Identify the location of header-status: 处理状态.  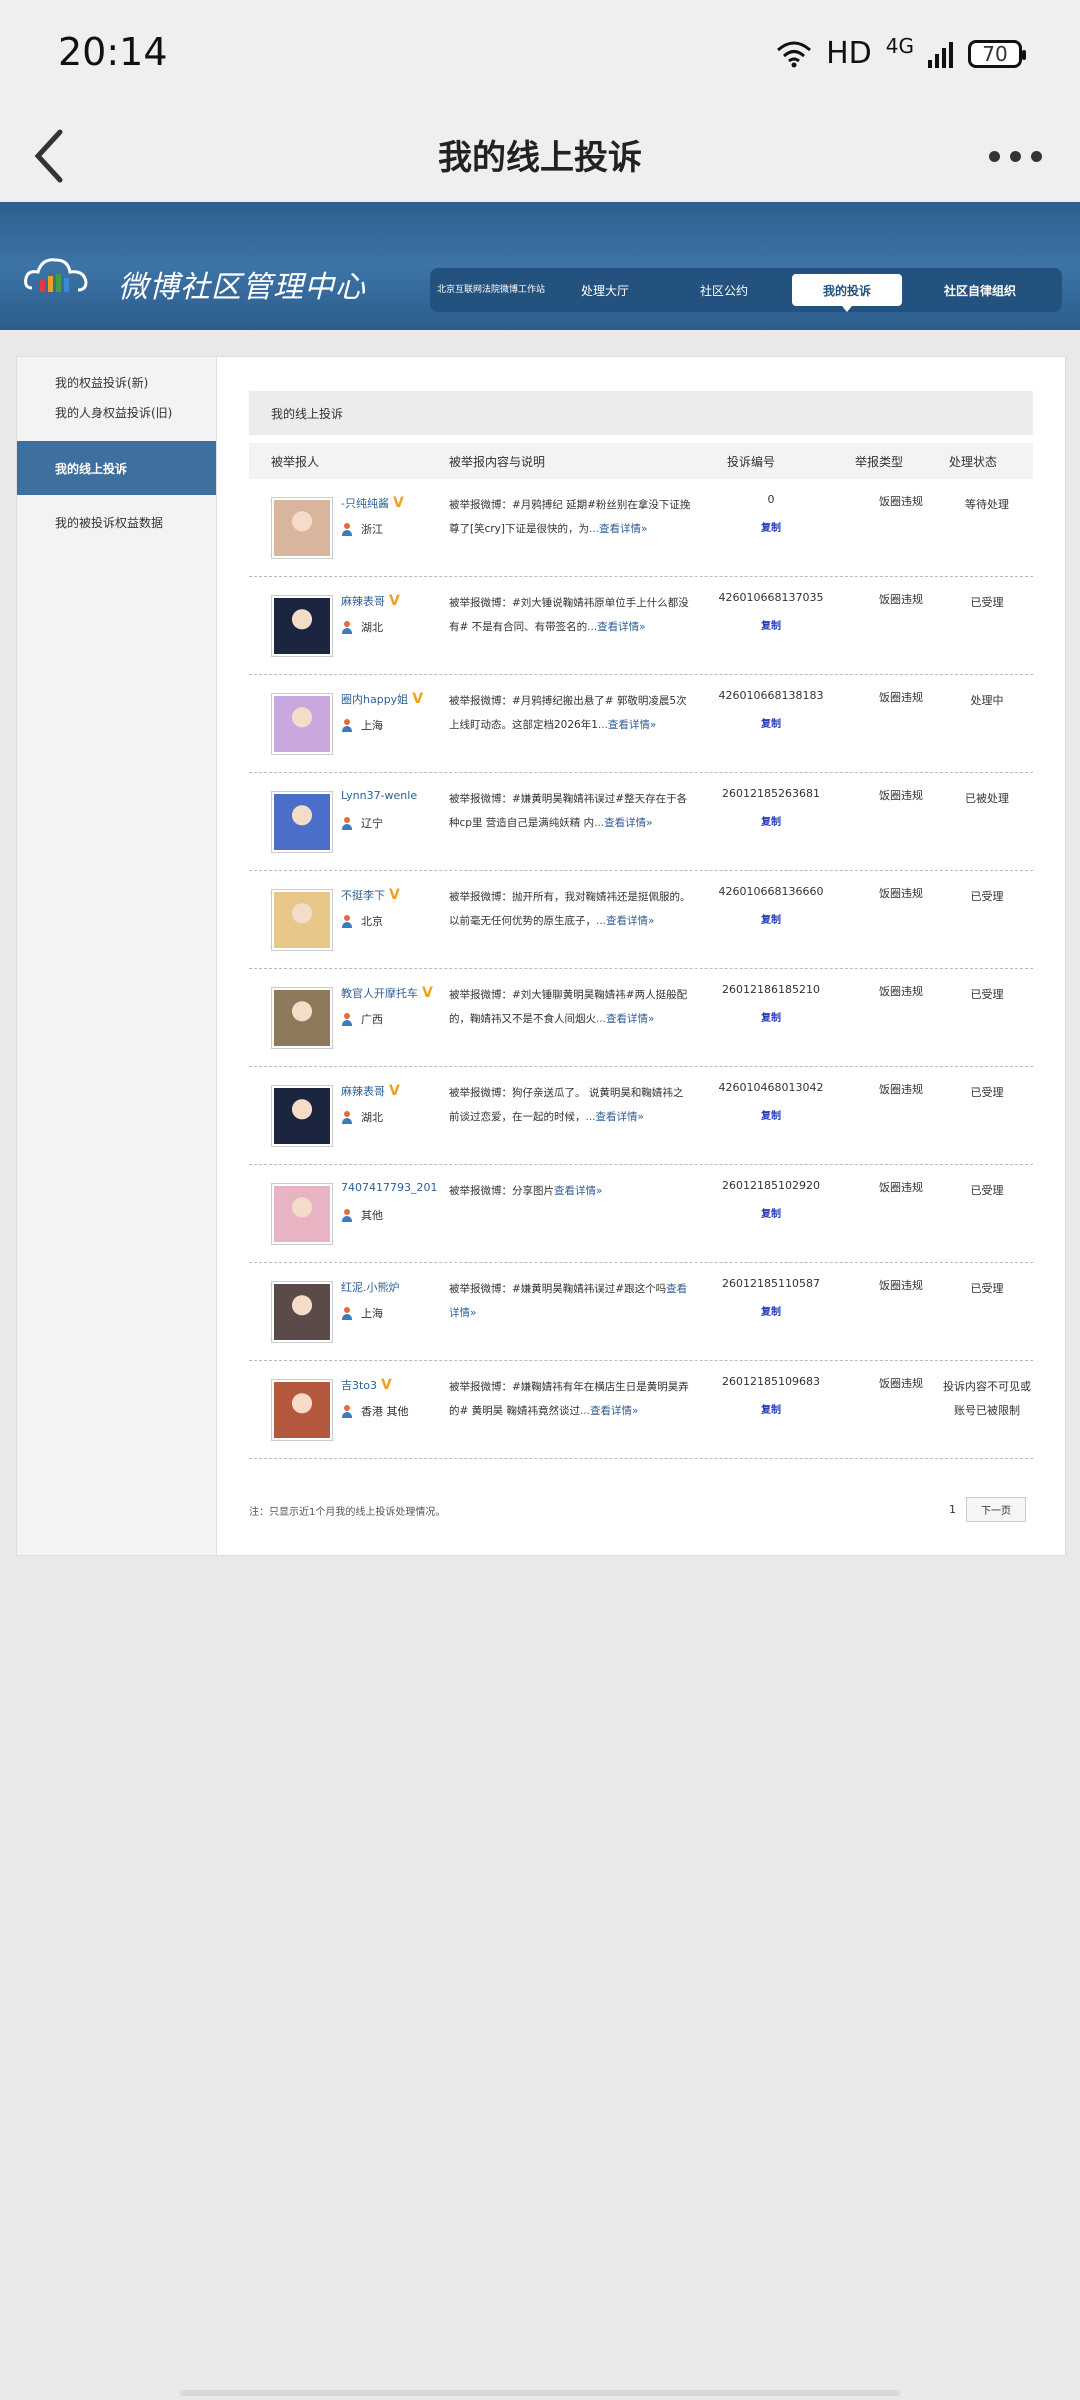
(973, 461).